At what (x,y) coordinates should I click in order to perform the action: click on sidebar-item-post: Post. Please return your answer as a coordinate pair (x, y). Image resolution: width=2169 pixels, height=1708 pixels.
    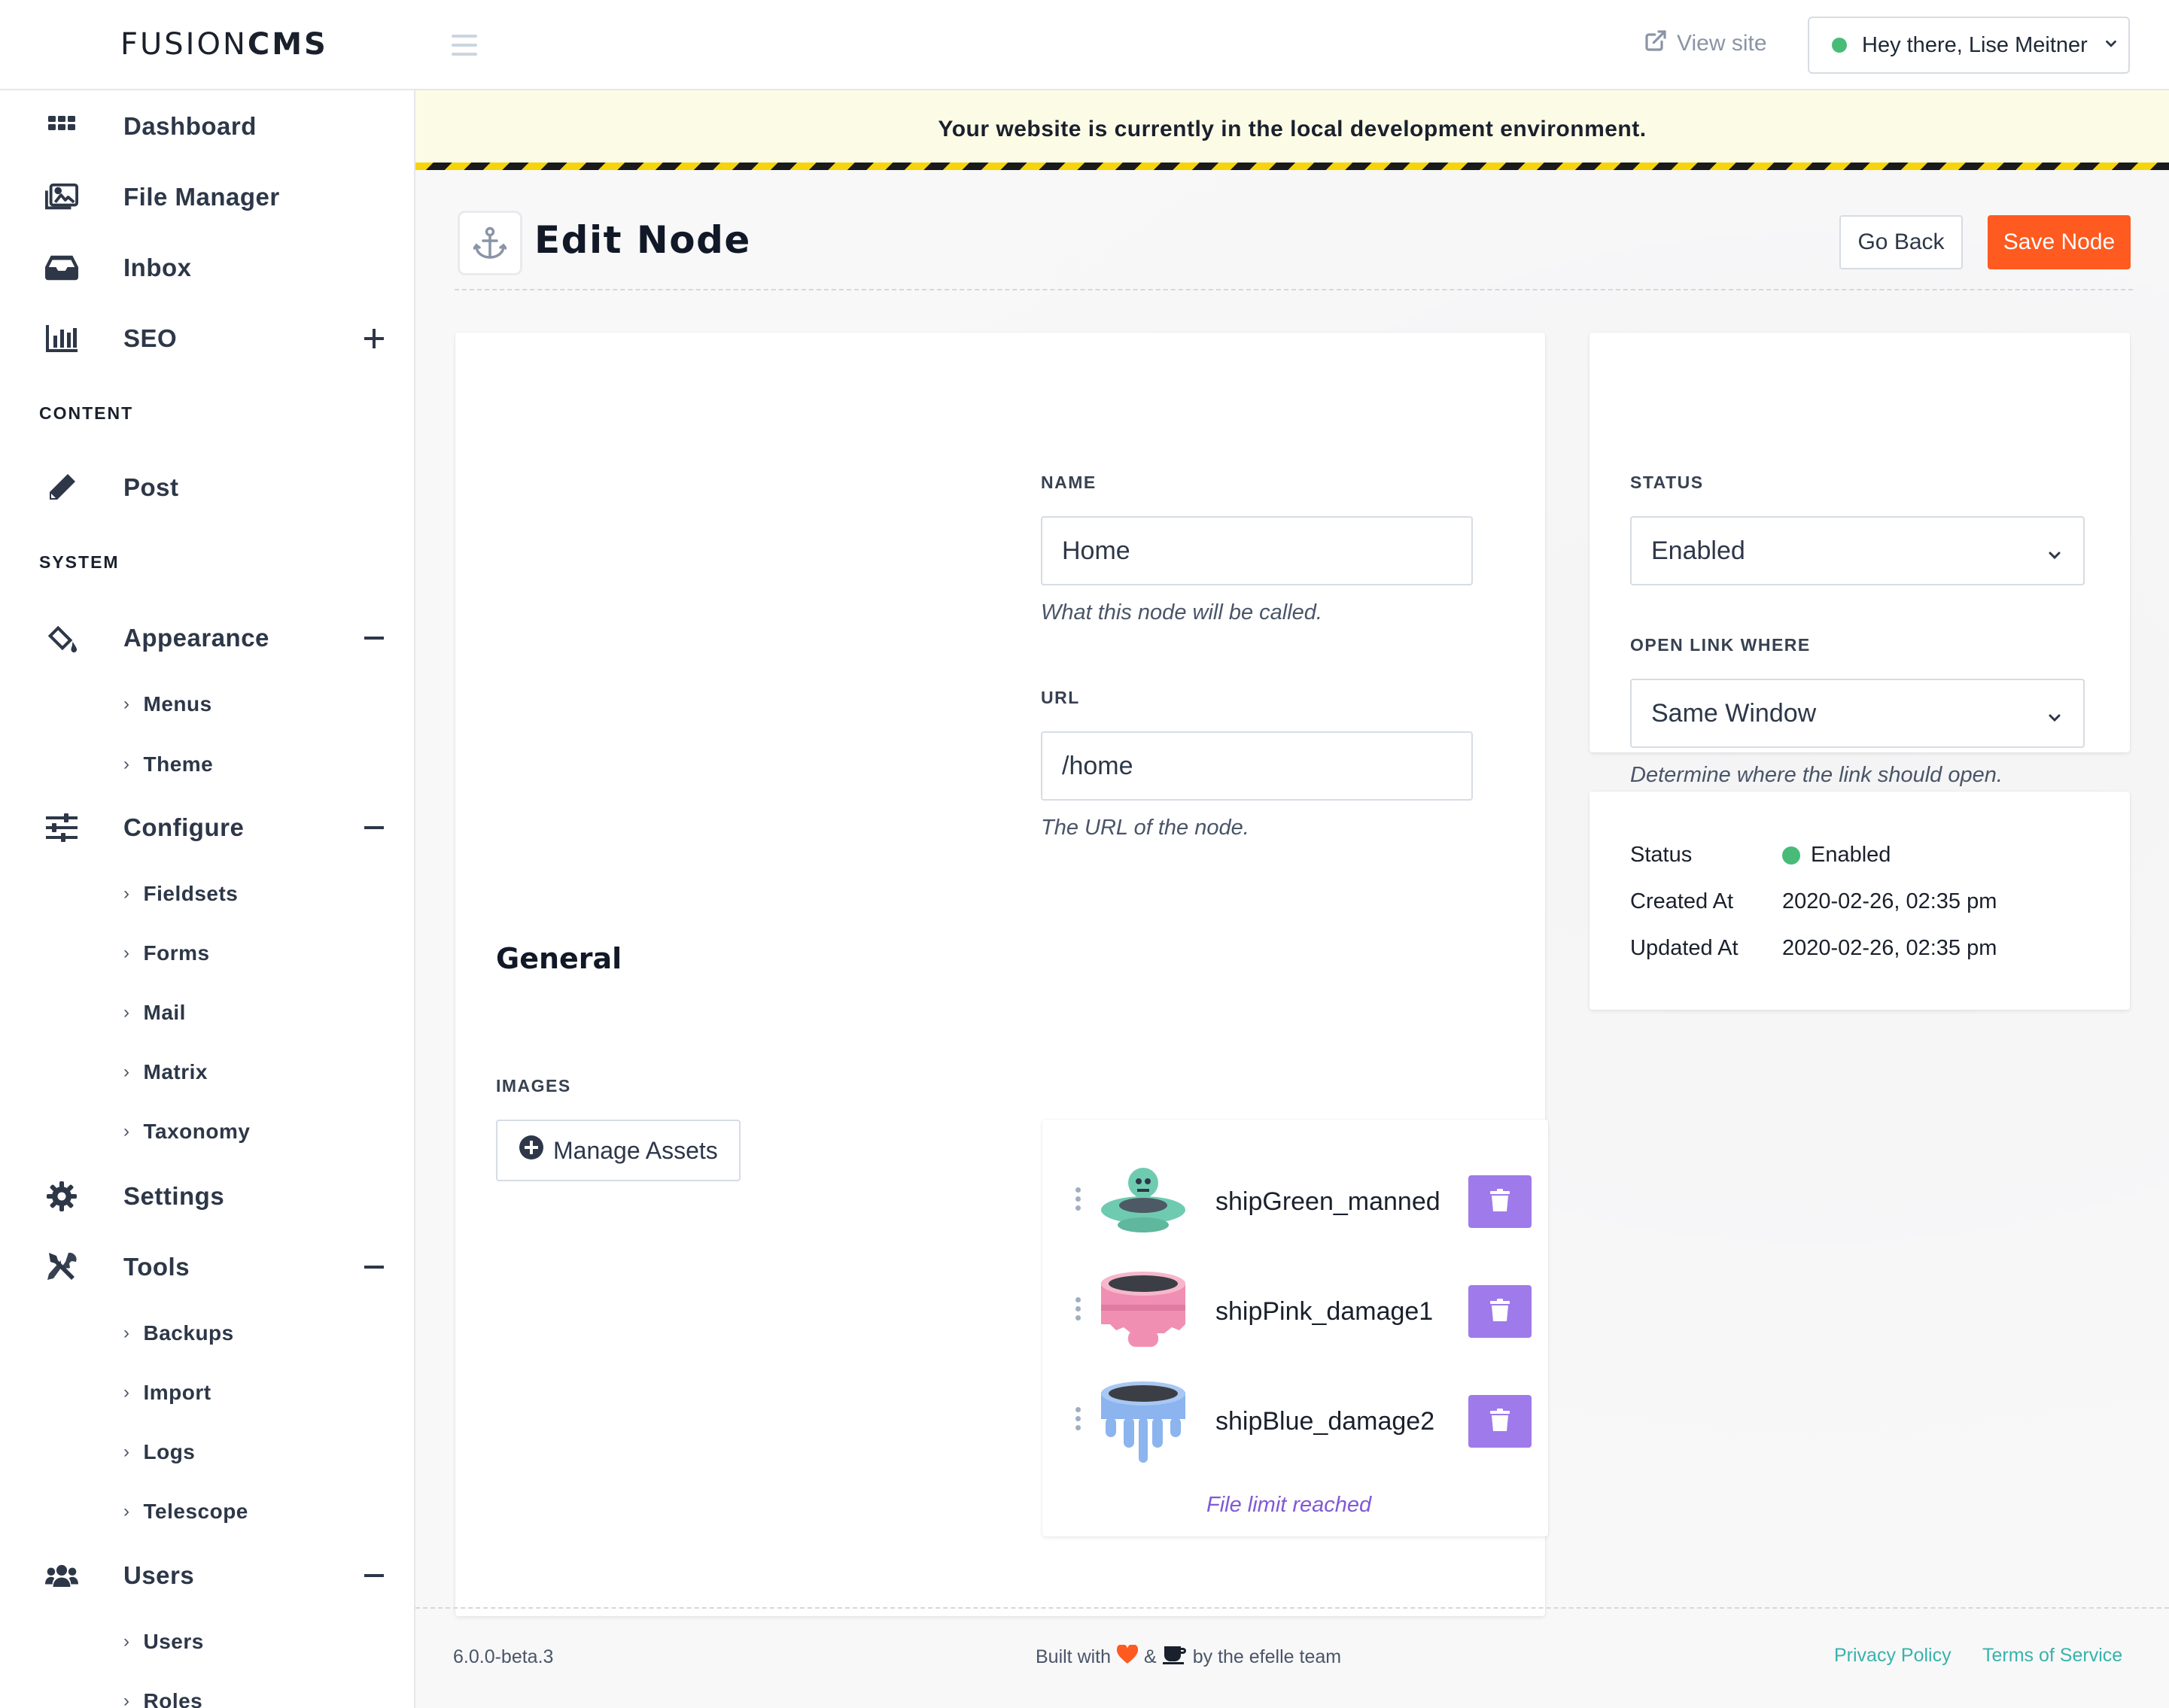
    Looking at the image, I should click on (207, 488).